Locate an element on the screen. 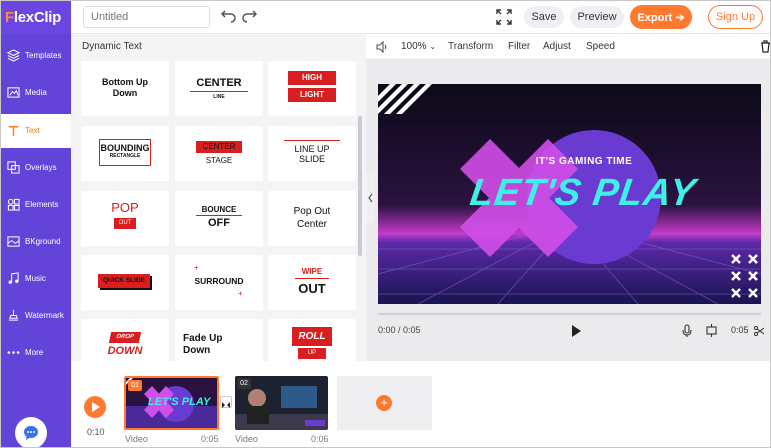 This screenshot has height=448, width=771. timeline-clip-1: 01 LET'S PLAY is located at coordinates (171, 403).